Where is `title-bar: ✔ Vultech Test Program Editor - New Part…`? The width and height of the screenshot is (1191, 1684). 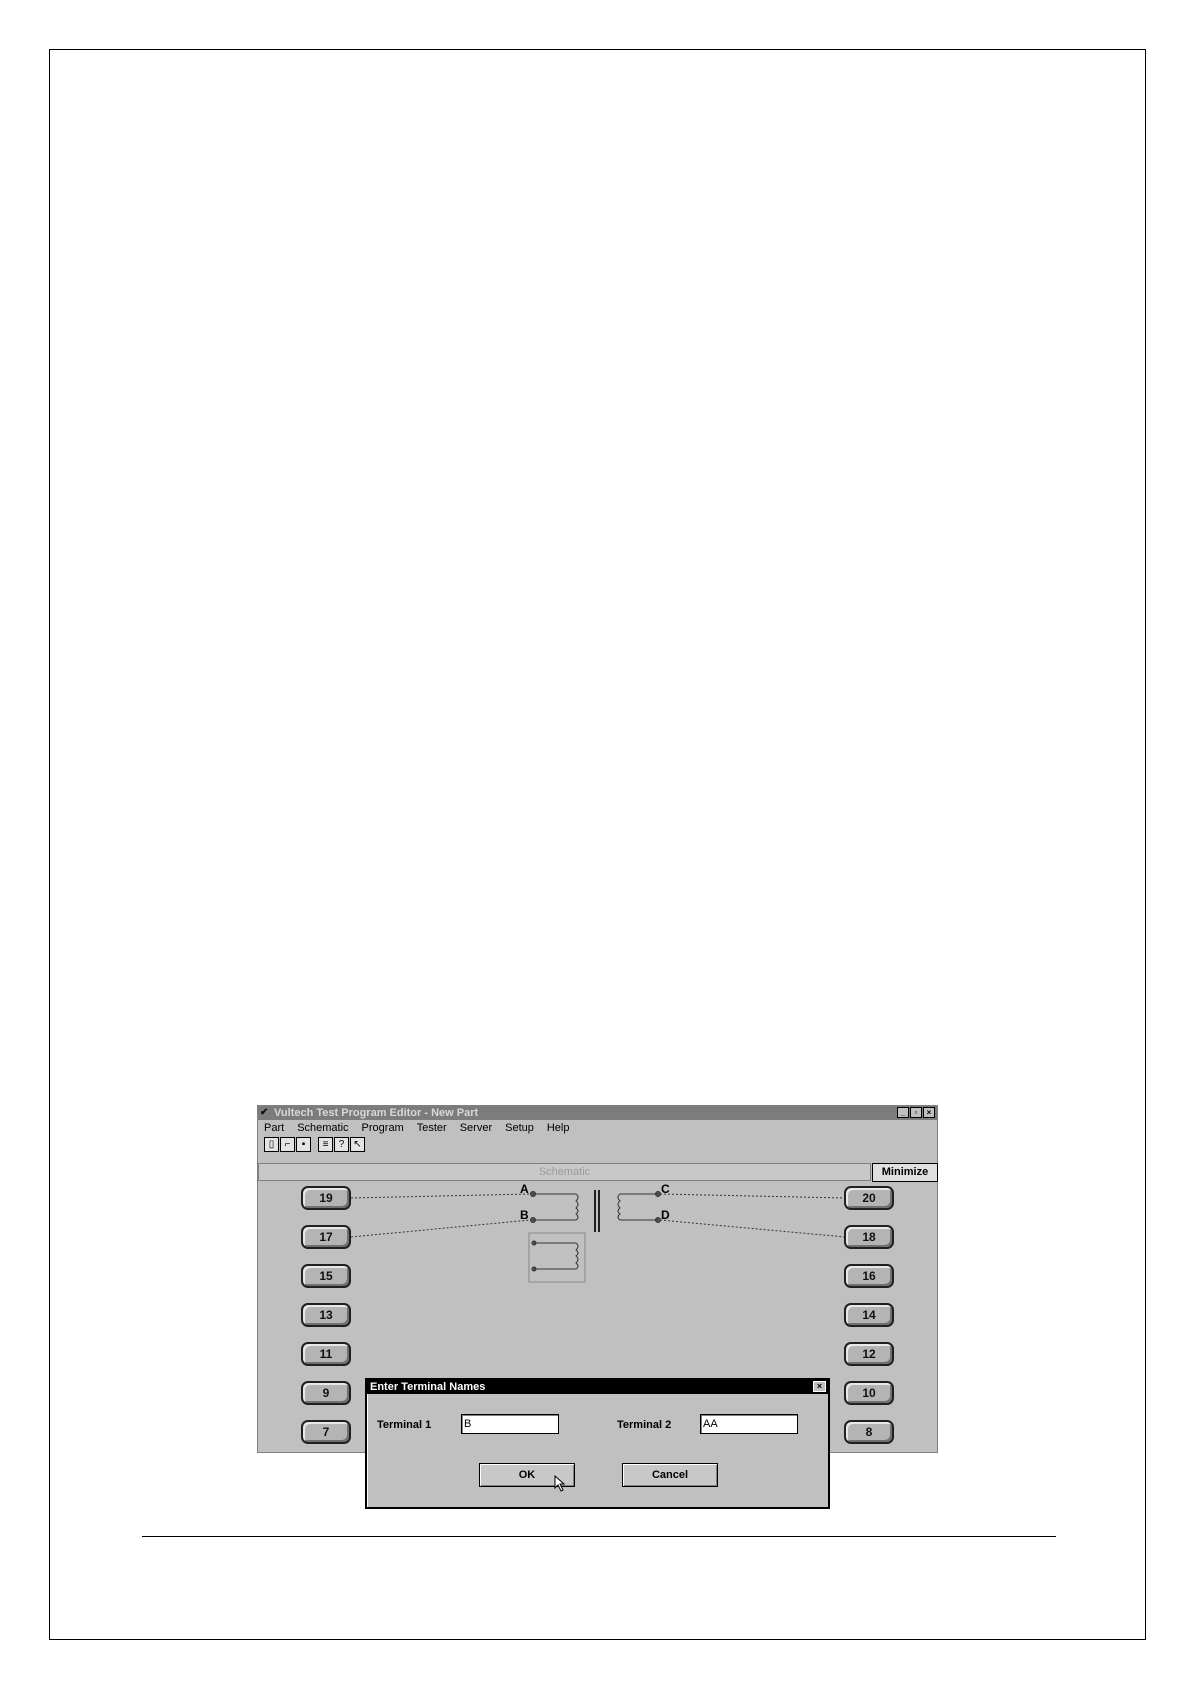
title-bar: ✔ Vultech Test Program Editor - New Part… is located at coordinates (597, 1113).